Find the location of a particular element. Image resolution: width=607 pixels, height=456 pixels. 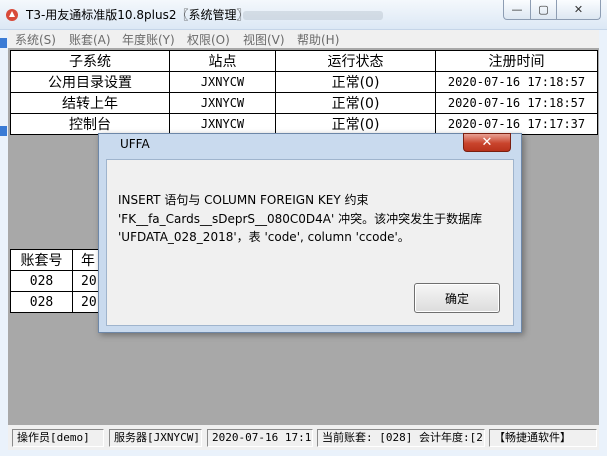

table-cell: 2020-07-16 17:17:37 is located at coordinates (516, 124).